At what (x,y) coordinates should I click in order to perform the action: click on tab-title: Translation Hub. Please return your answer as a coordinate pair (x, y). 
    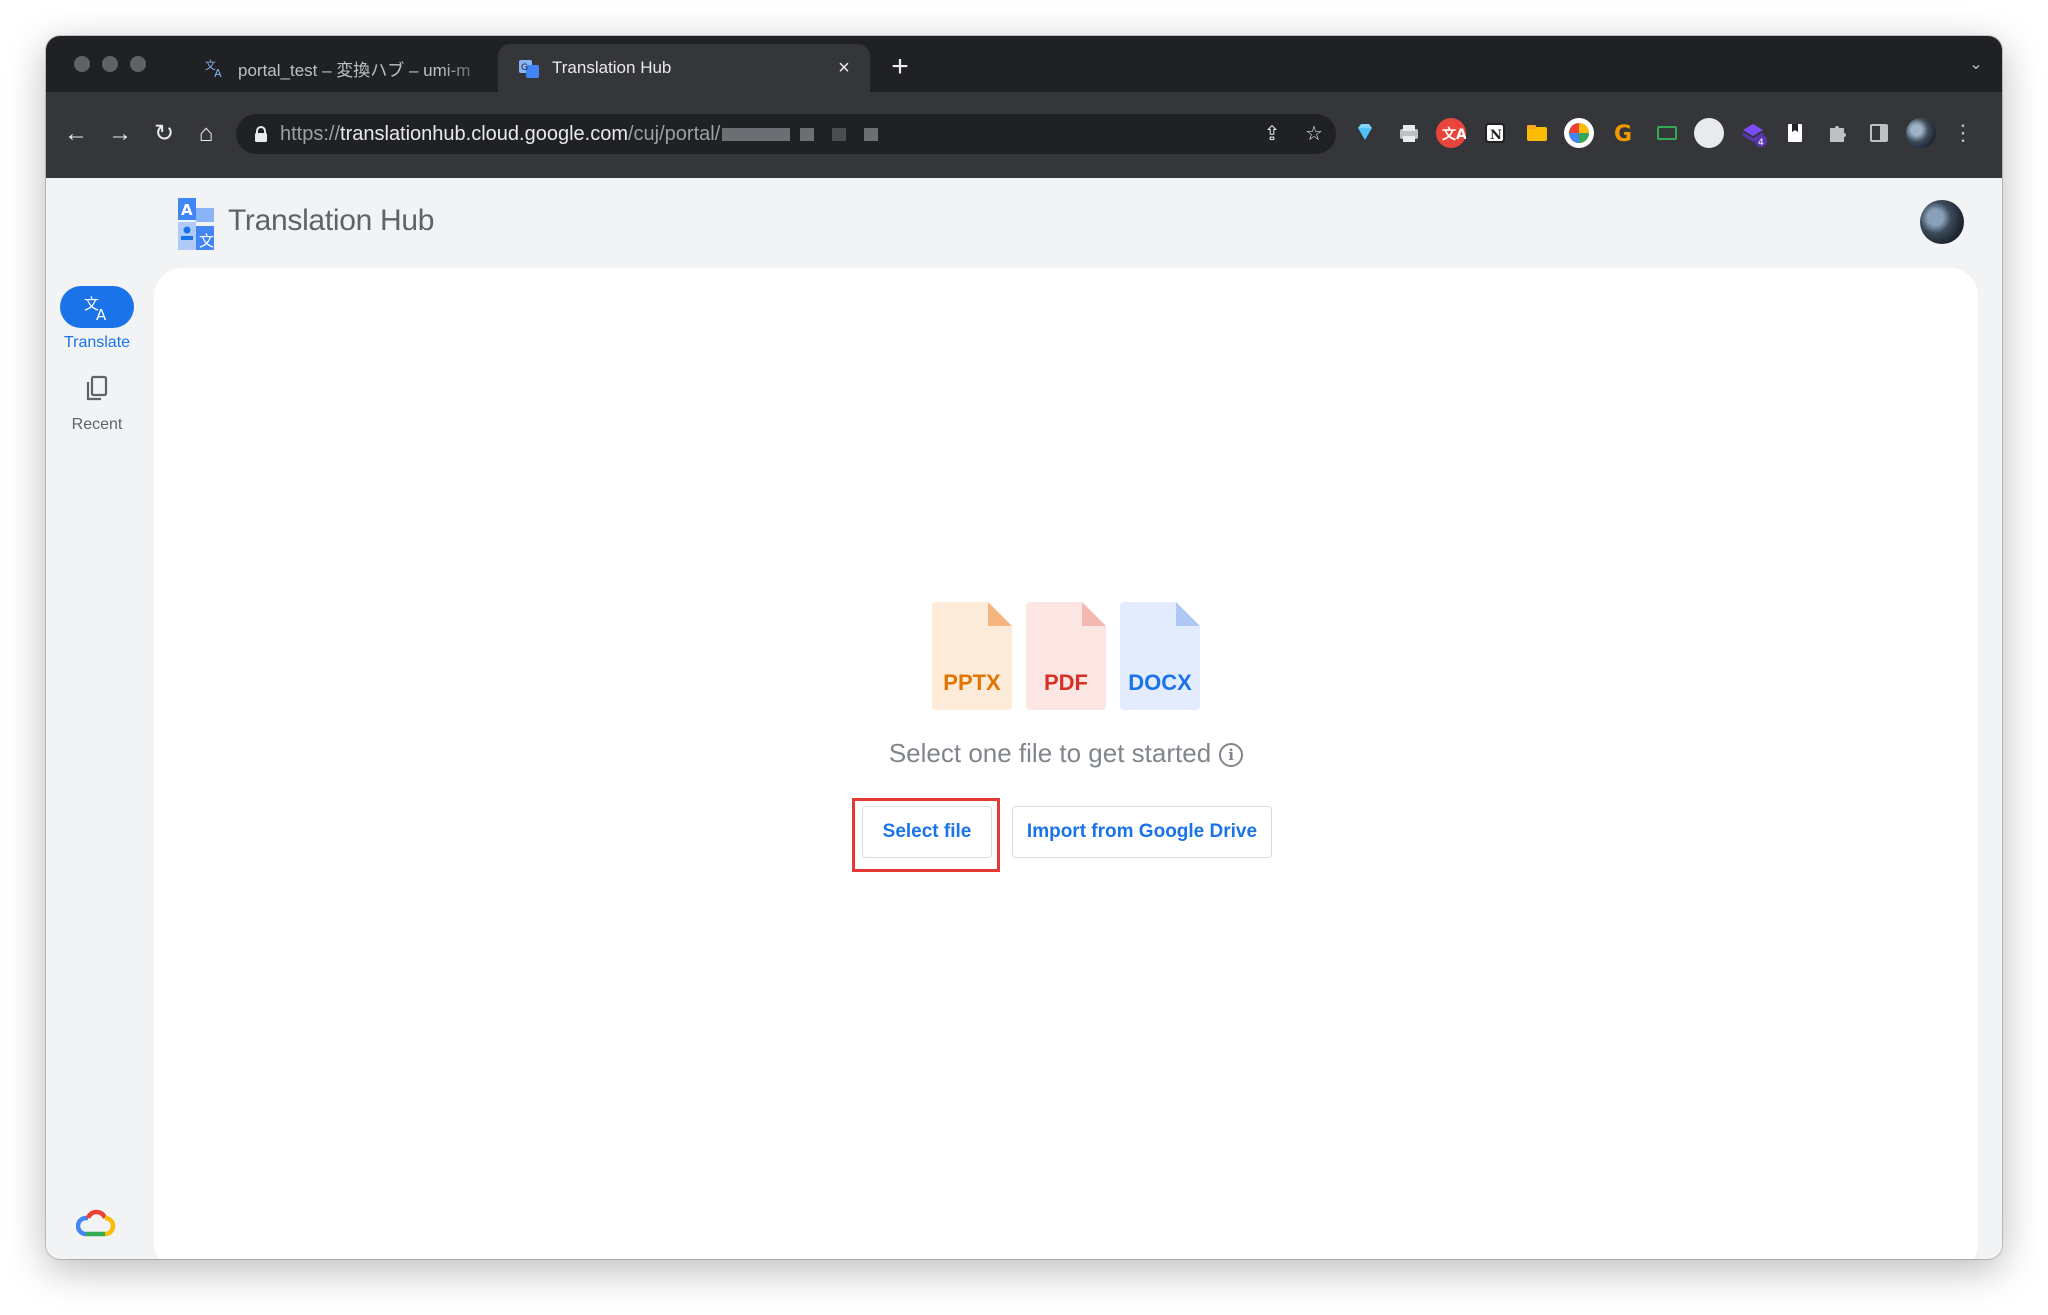
    Looking at the image, I should click on (612, 67).